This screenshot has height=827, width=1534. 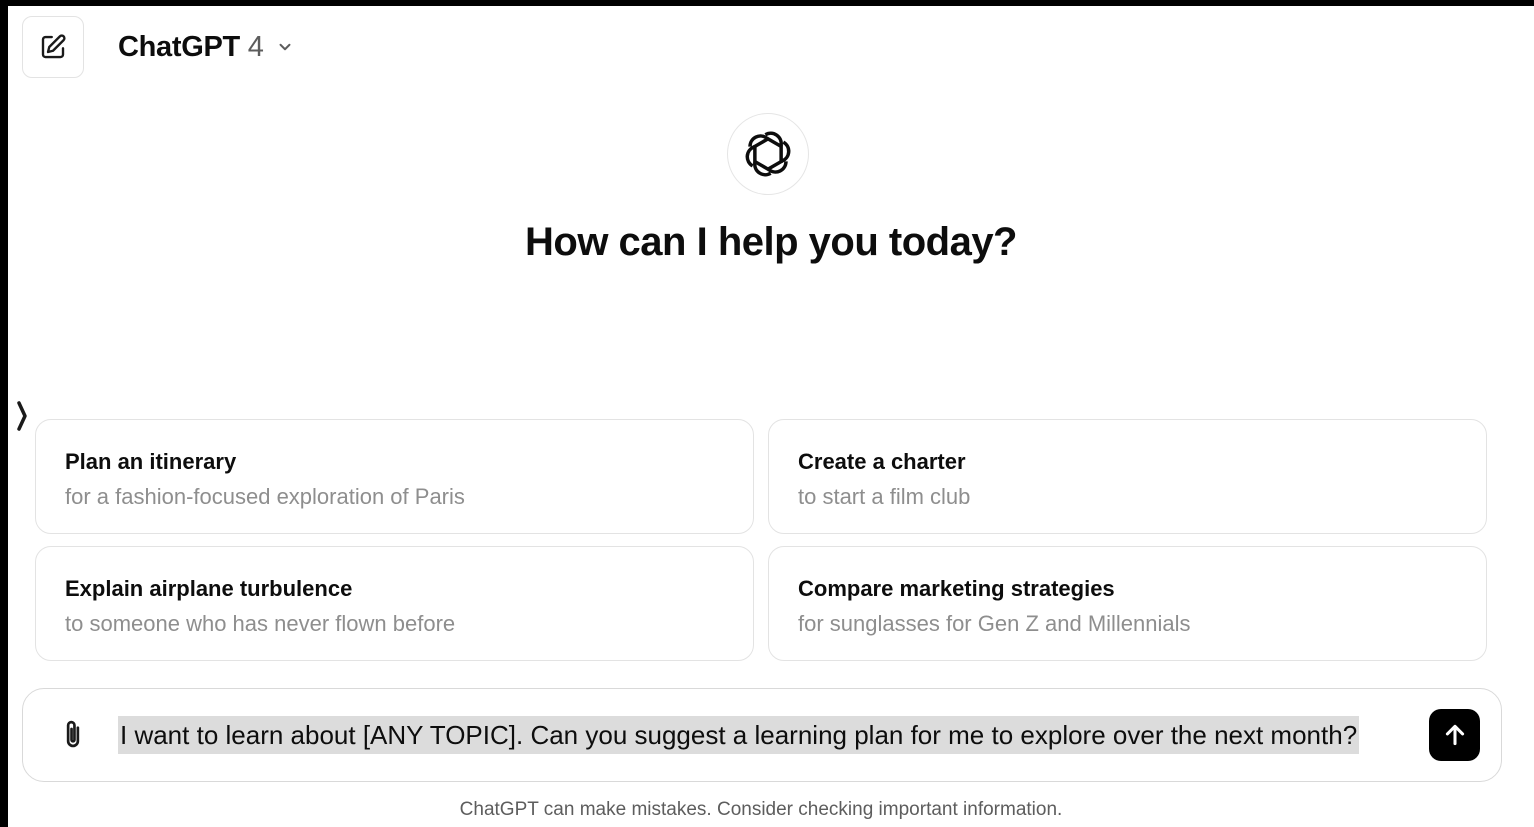 I want to click on suggestion-title: Plan an itinerary, so click(x=151, y=461).